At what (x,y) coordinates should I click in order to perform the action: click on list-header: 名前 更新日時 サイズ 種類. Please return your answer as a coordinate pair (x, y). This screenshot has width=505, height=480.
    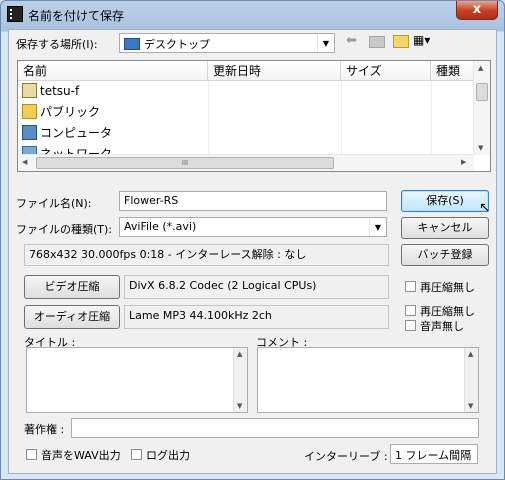
    Looking at the image, I should click on (246, 71).